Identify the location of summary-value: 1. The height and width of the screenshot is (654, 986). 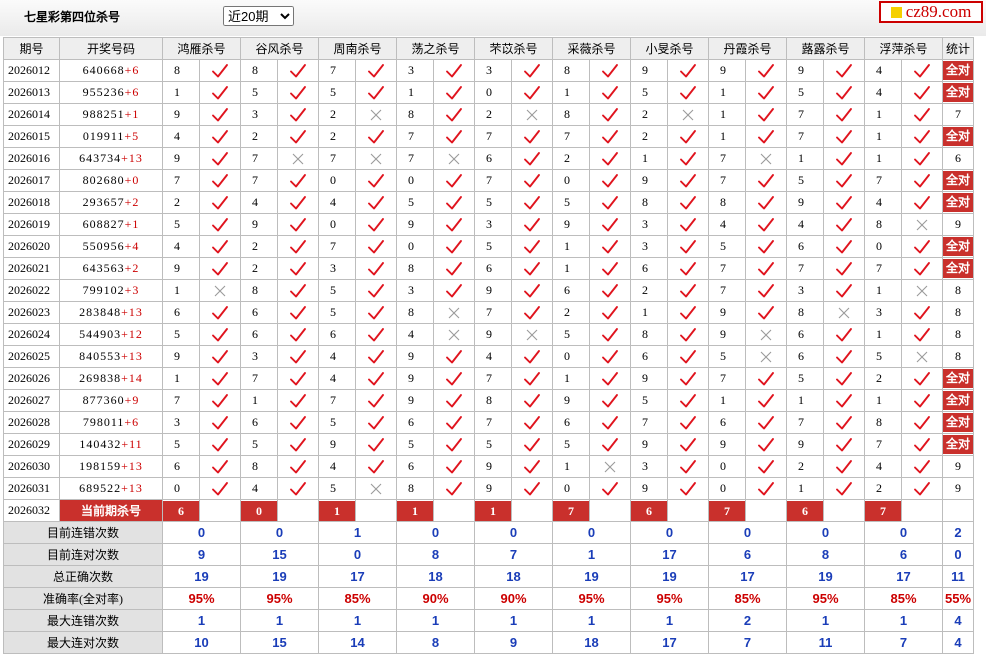
(201, 620).